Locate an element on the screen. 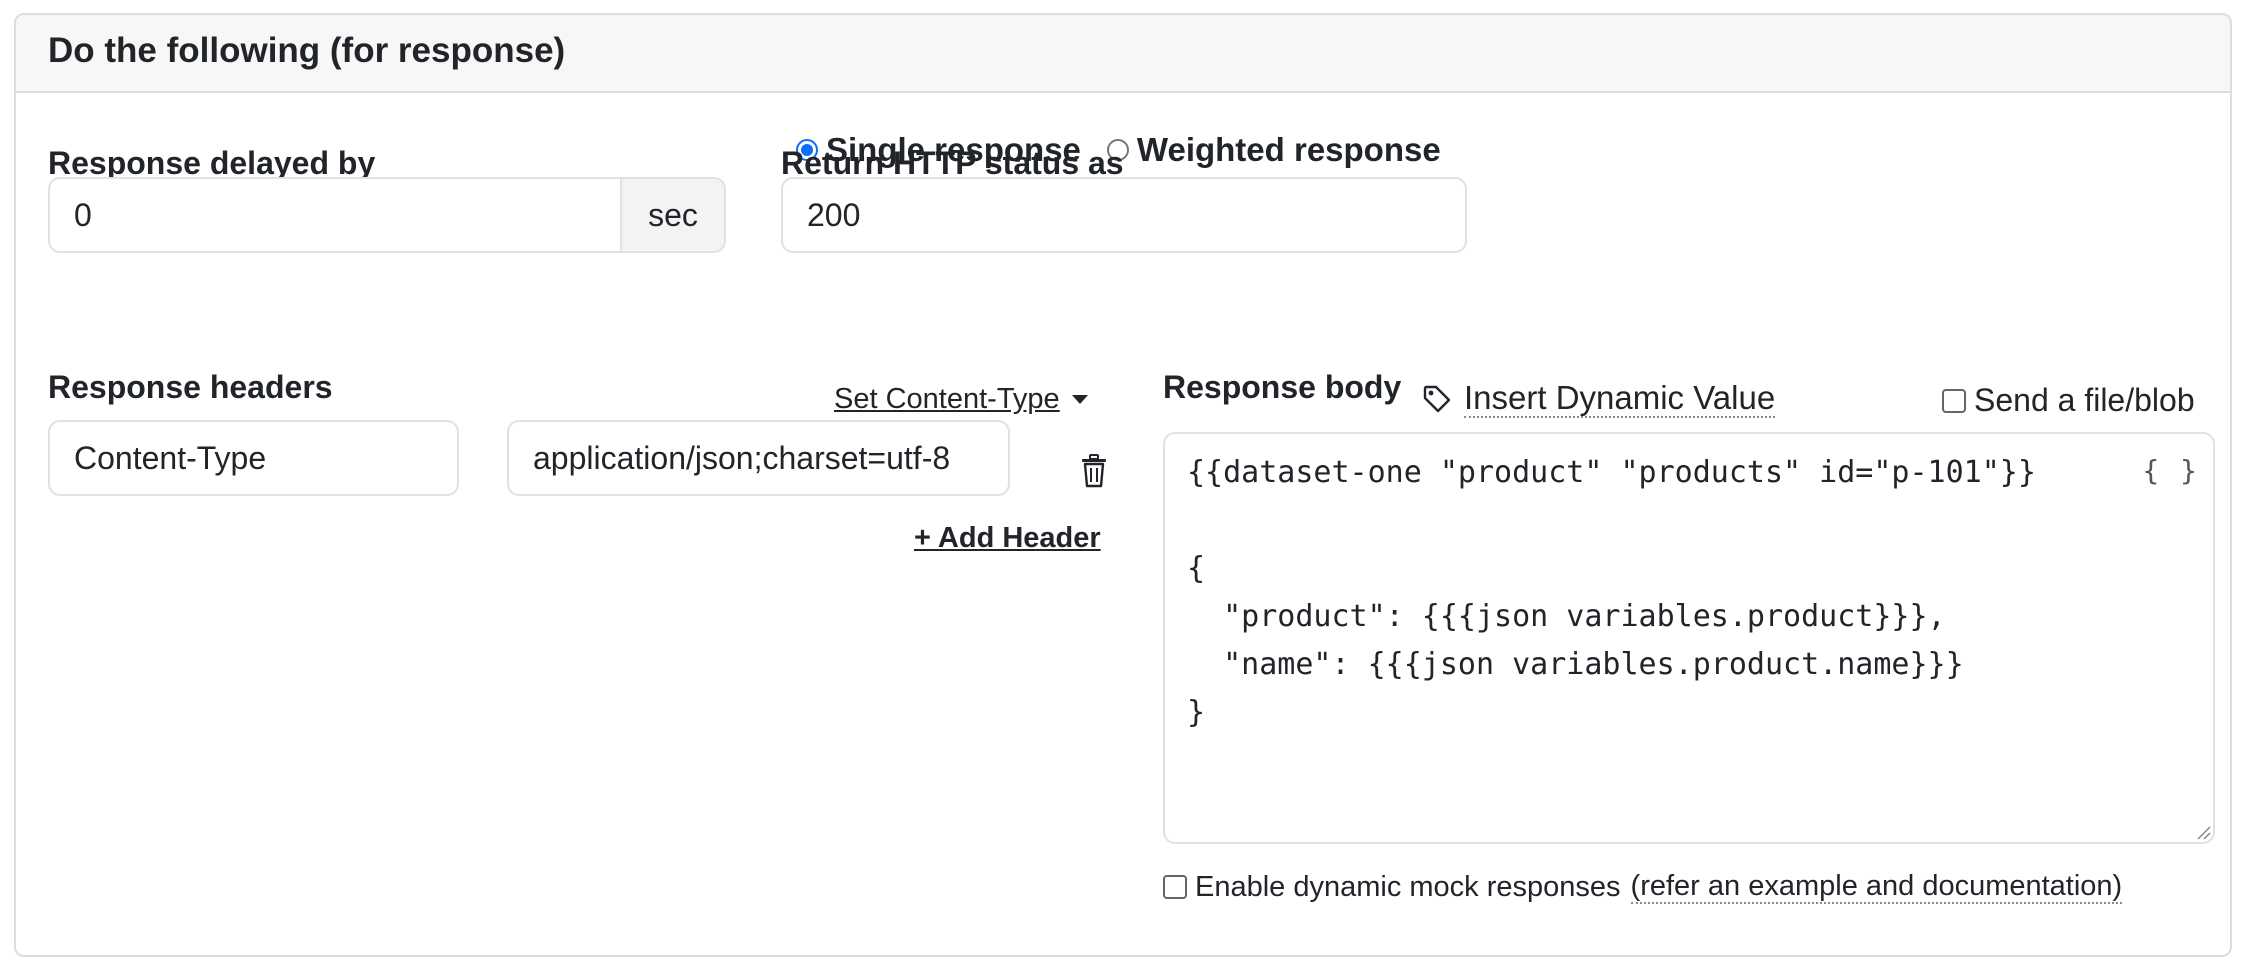 The image size is (2246, 968). add-header-button: + Add Header is located at coordinates (1007, 538).